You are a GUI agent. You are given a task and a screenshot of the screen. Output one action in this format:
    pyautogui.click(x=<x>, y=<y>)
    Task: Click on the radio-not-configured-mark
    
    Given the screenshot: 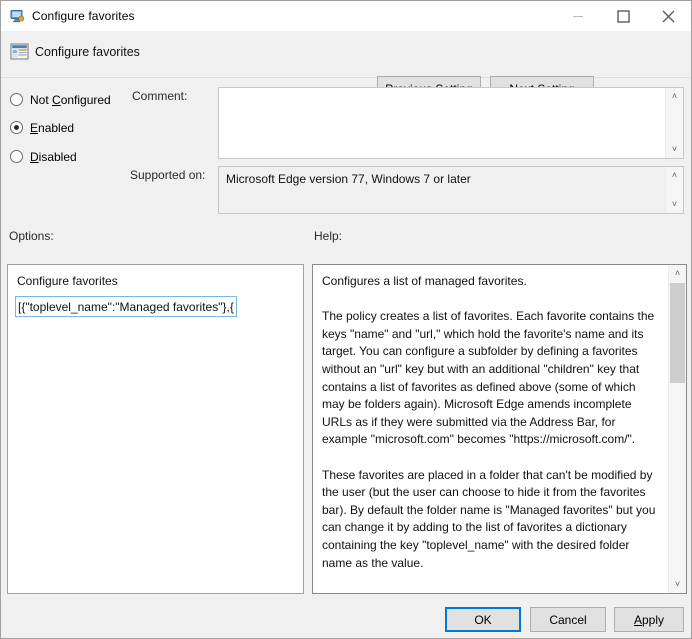 What is the action you would take?
    pyautogui.click(x=16, y=99)
    